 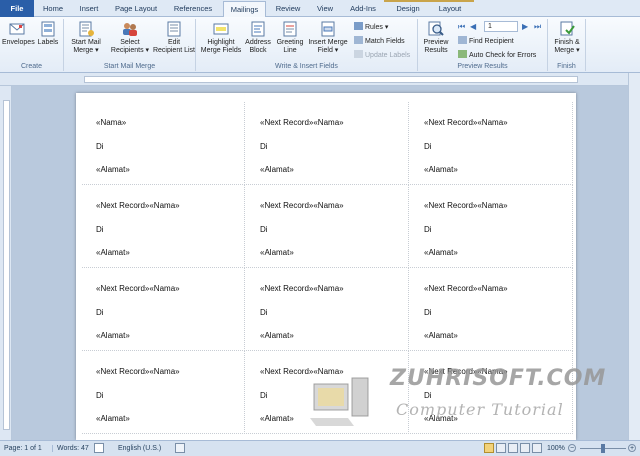 What do you see at coordinates (377, 27) in the screenshot?
I see `rules-label: Rules ▾` at bounding box center [377, 27].